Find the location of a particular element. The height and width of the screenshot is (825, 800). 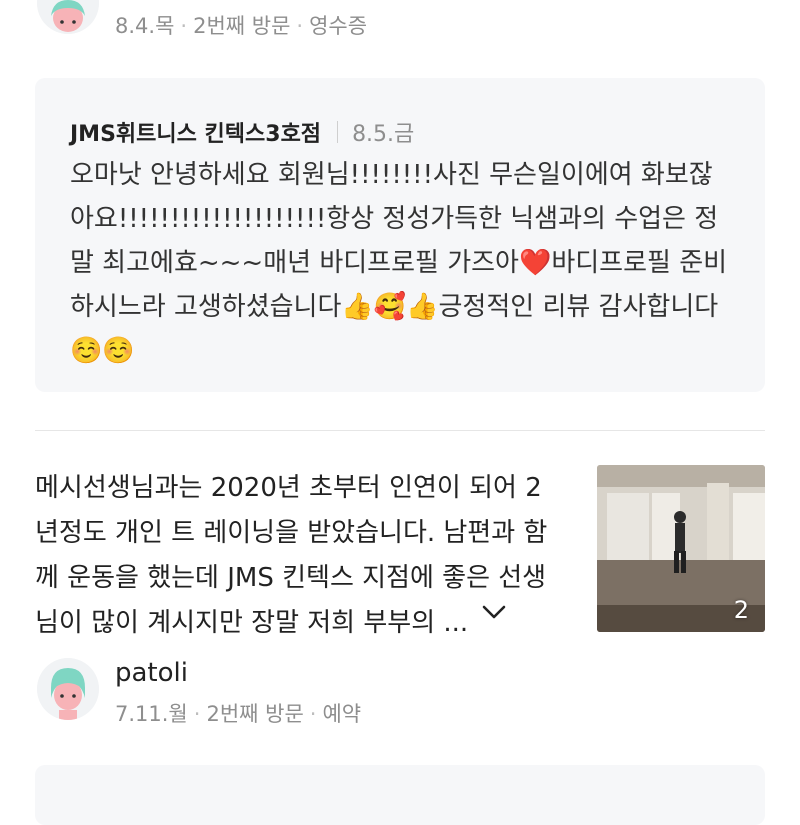

reviewer-visit-meta: 7.11.월 · 2번째 방문 · 예약 is located at coordinates (238, 714).